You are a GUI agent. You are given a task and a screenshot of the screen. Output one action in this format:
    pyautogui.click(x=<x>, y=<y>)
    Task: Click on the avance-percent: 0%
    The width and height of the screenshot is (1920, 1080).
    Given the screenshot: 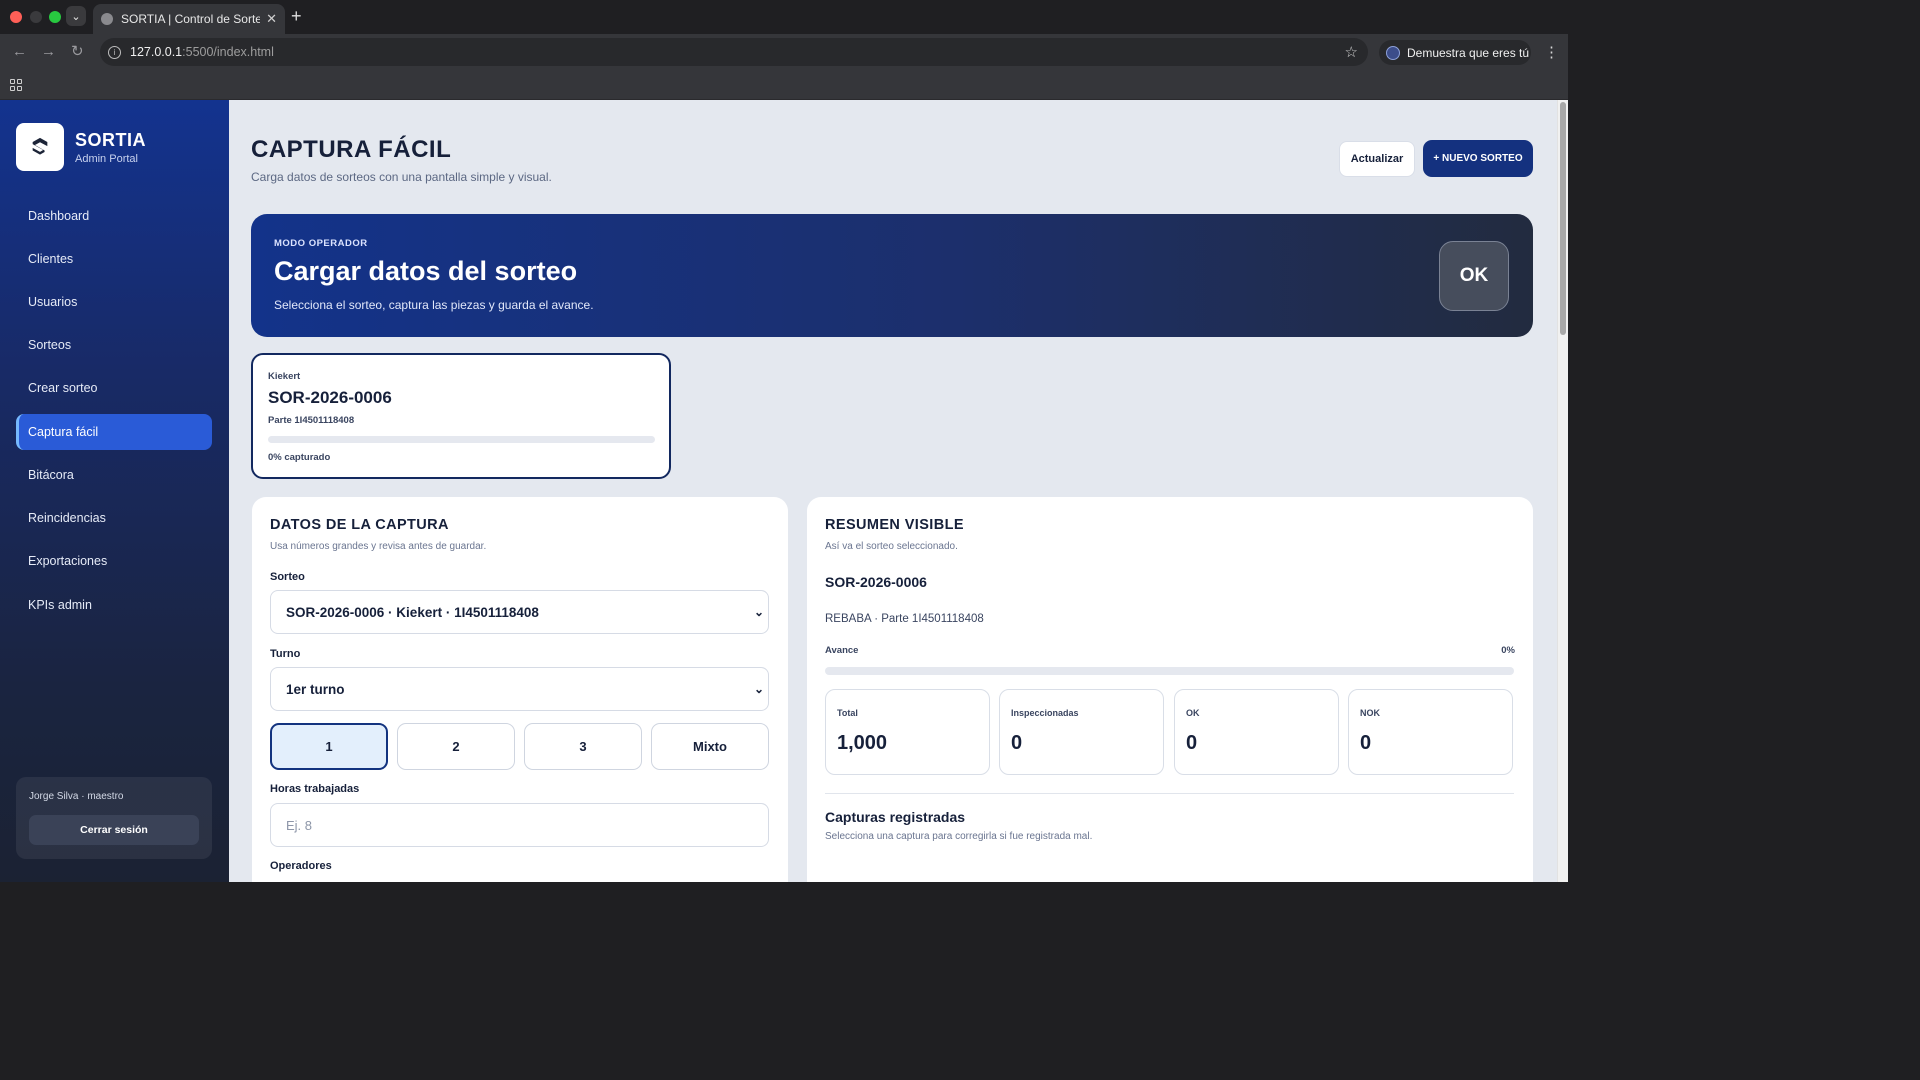 What is the action you would take?
    pyautogui.click(x=1508, y=650)
    